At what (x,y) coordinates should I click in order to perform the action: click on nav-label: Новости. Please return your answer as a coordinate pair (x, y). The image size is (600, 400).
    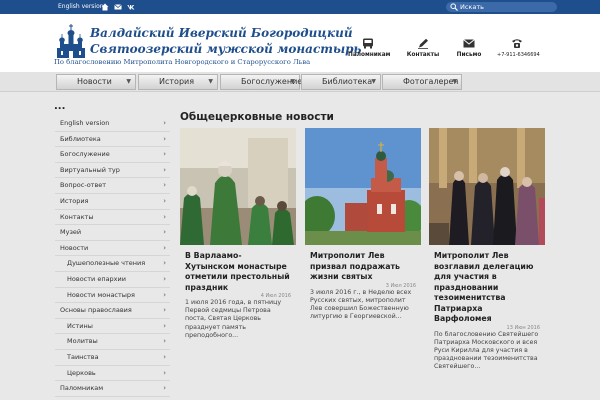
    Looking at the image, I should click on (94, 81).